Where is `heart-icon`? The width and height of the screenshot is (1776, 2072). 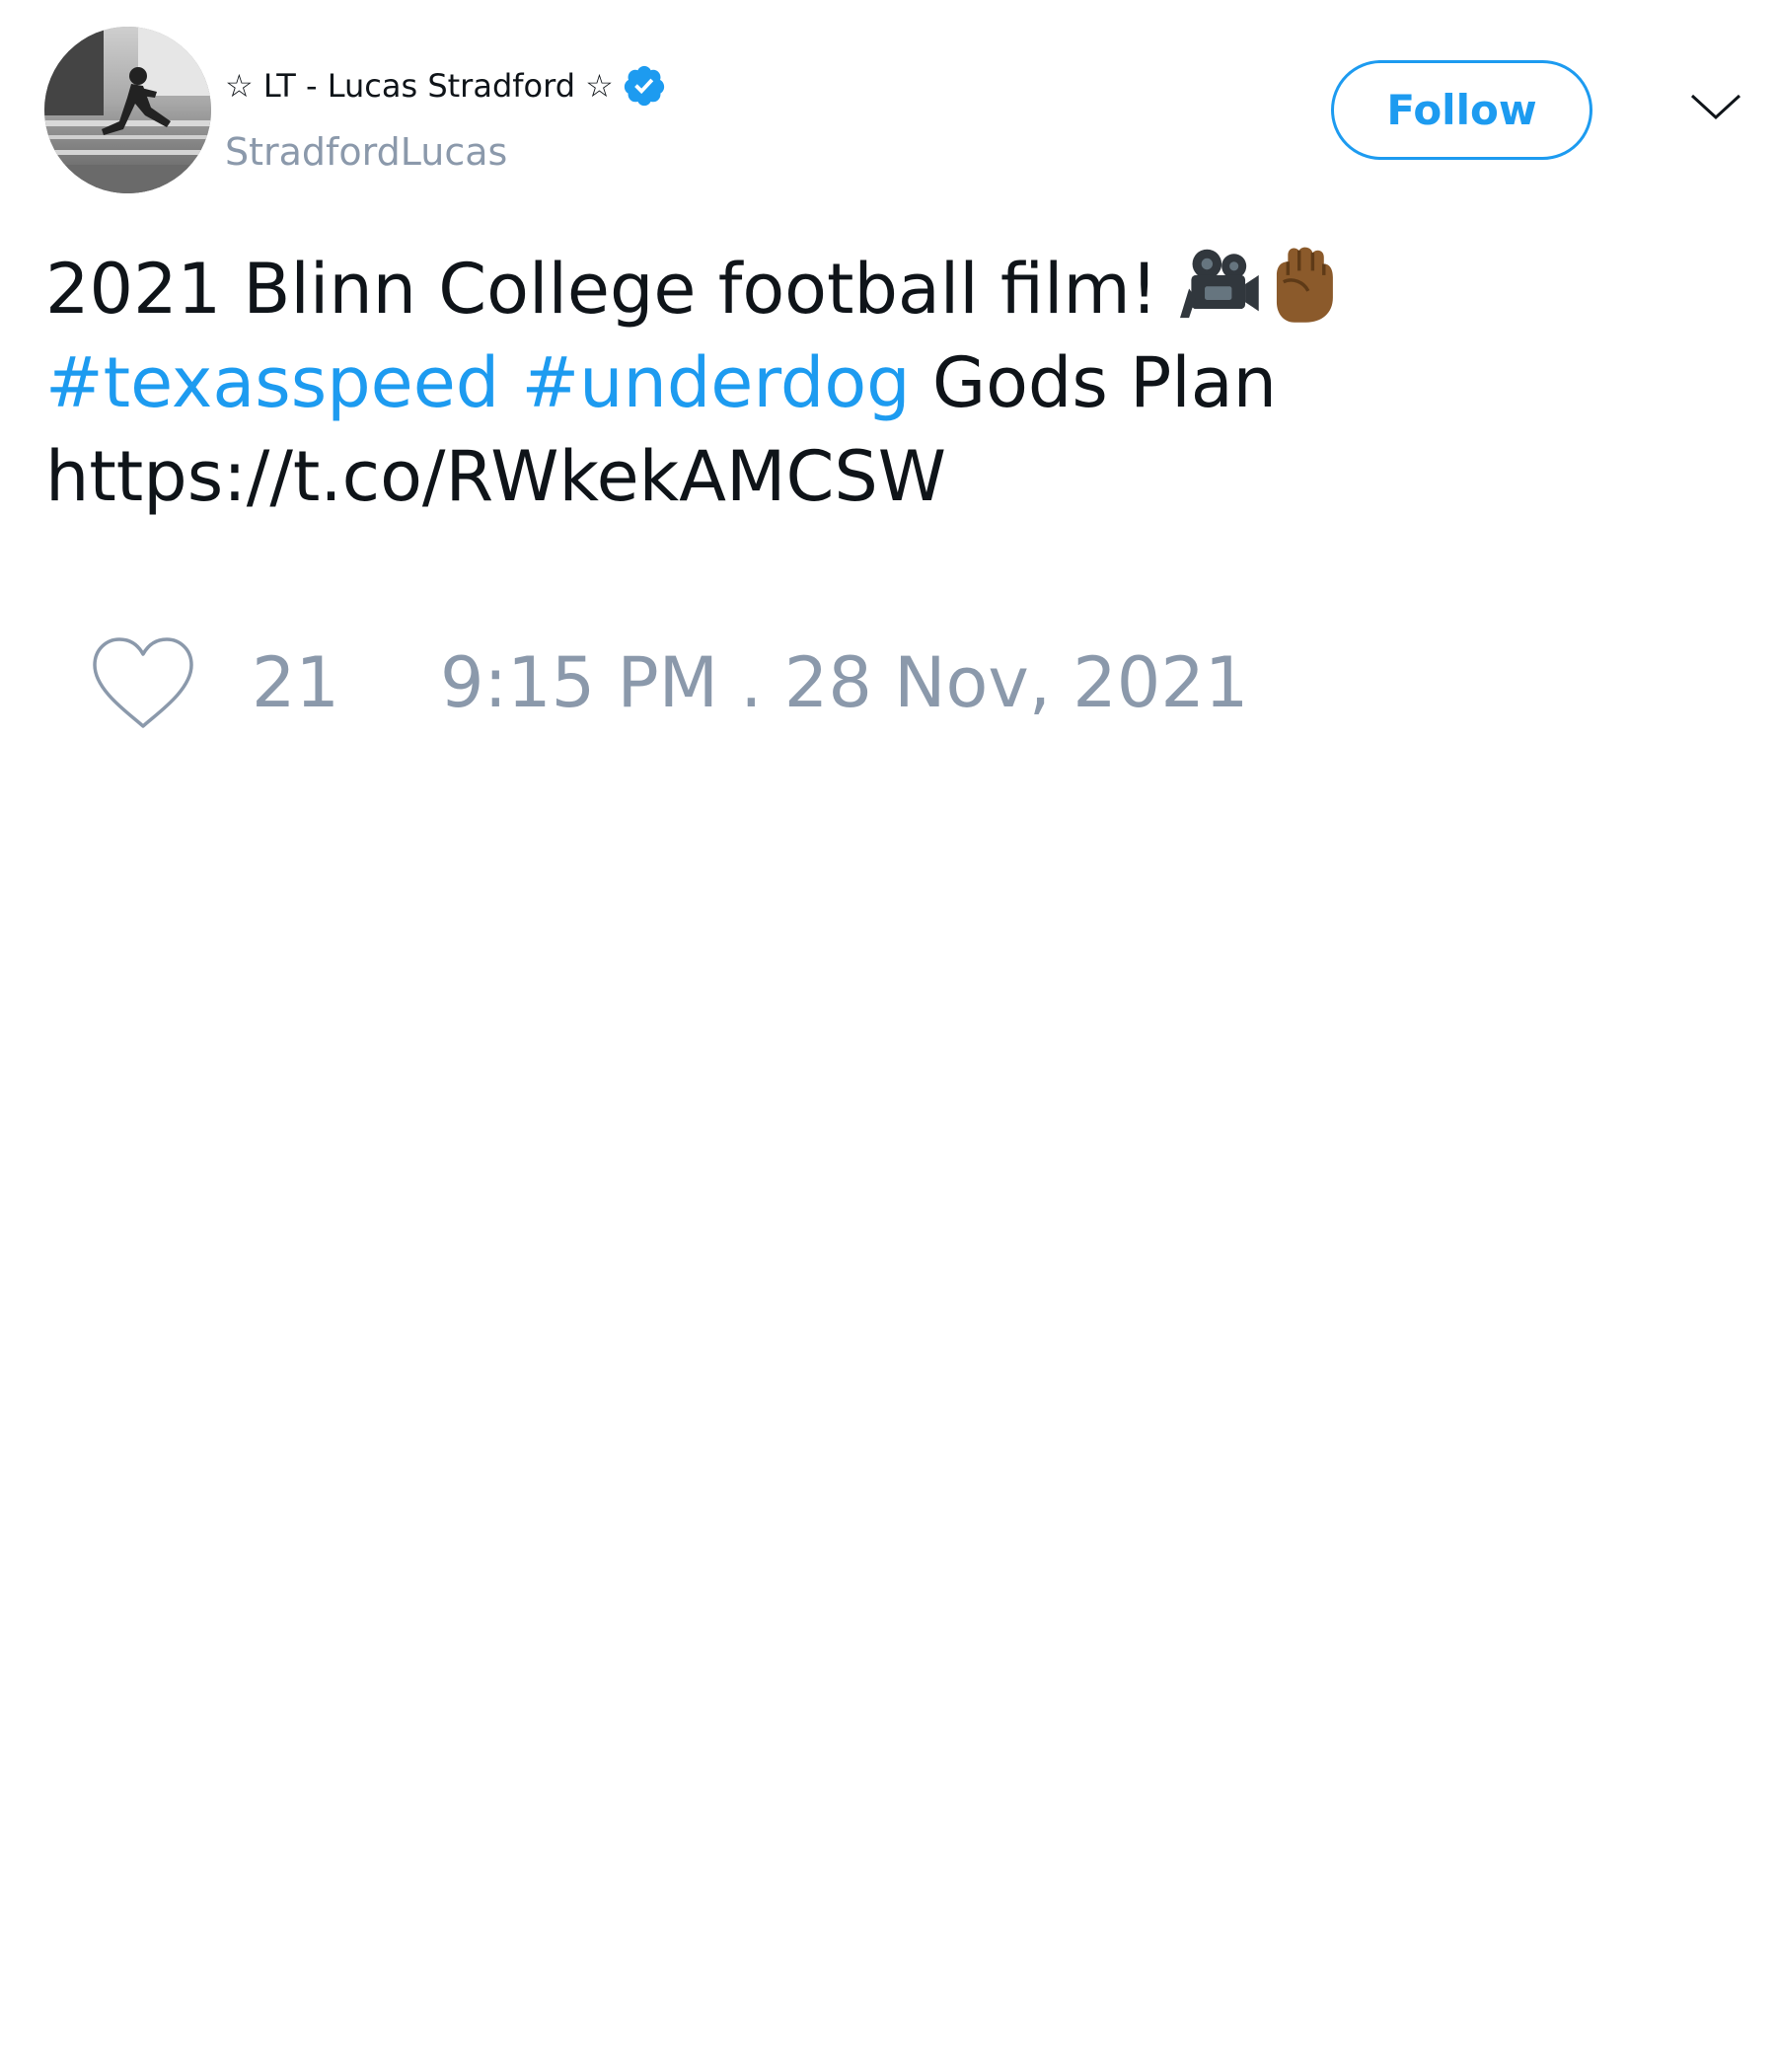 heart-icon is located at coordinates (143, 683).